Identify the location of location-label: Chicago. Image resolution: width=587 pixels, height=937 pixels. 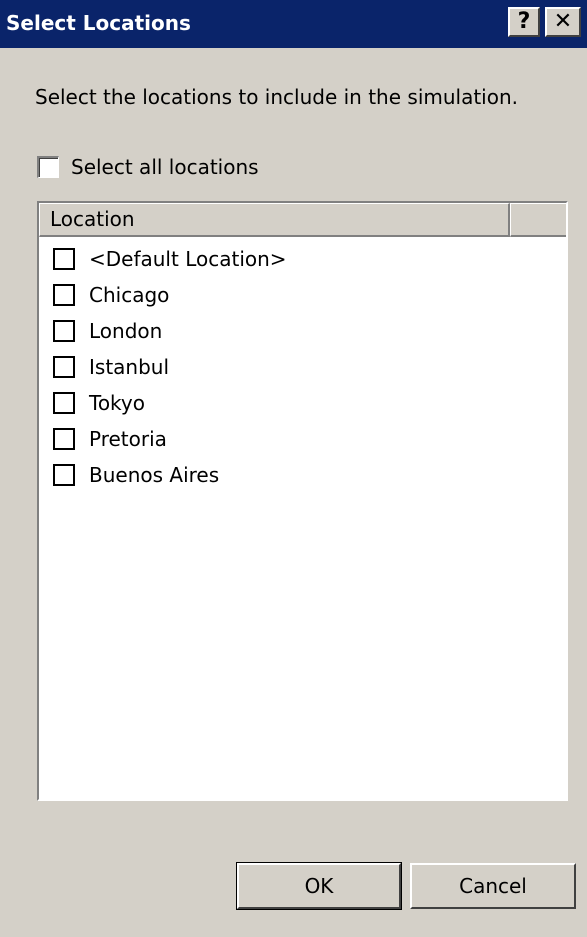
(129, 295).